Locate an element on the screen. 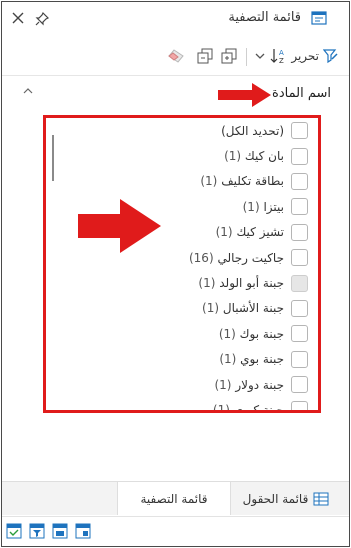 This screenshot has height=548, width=351. item-label-text: جبنة دولار is located at coordinates (259, 384).